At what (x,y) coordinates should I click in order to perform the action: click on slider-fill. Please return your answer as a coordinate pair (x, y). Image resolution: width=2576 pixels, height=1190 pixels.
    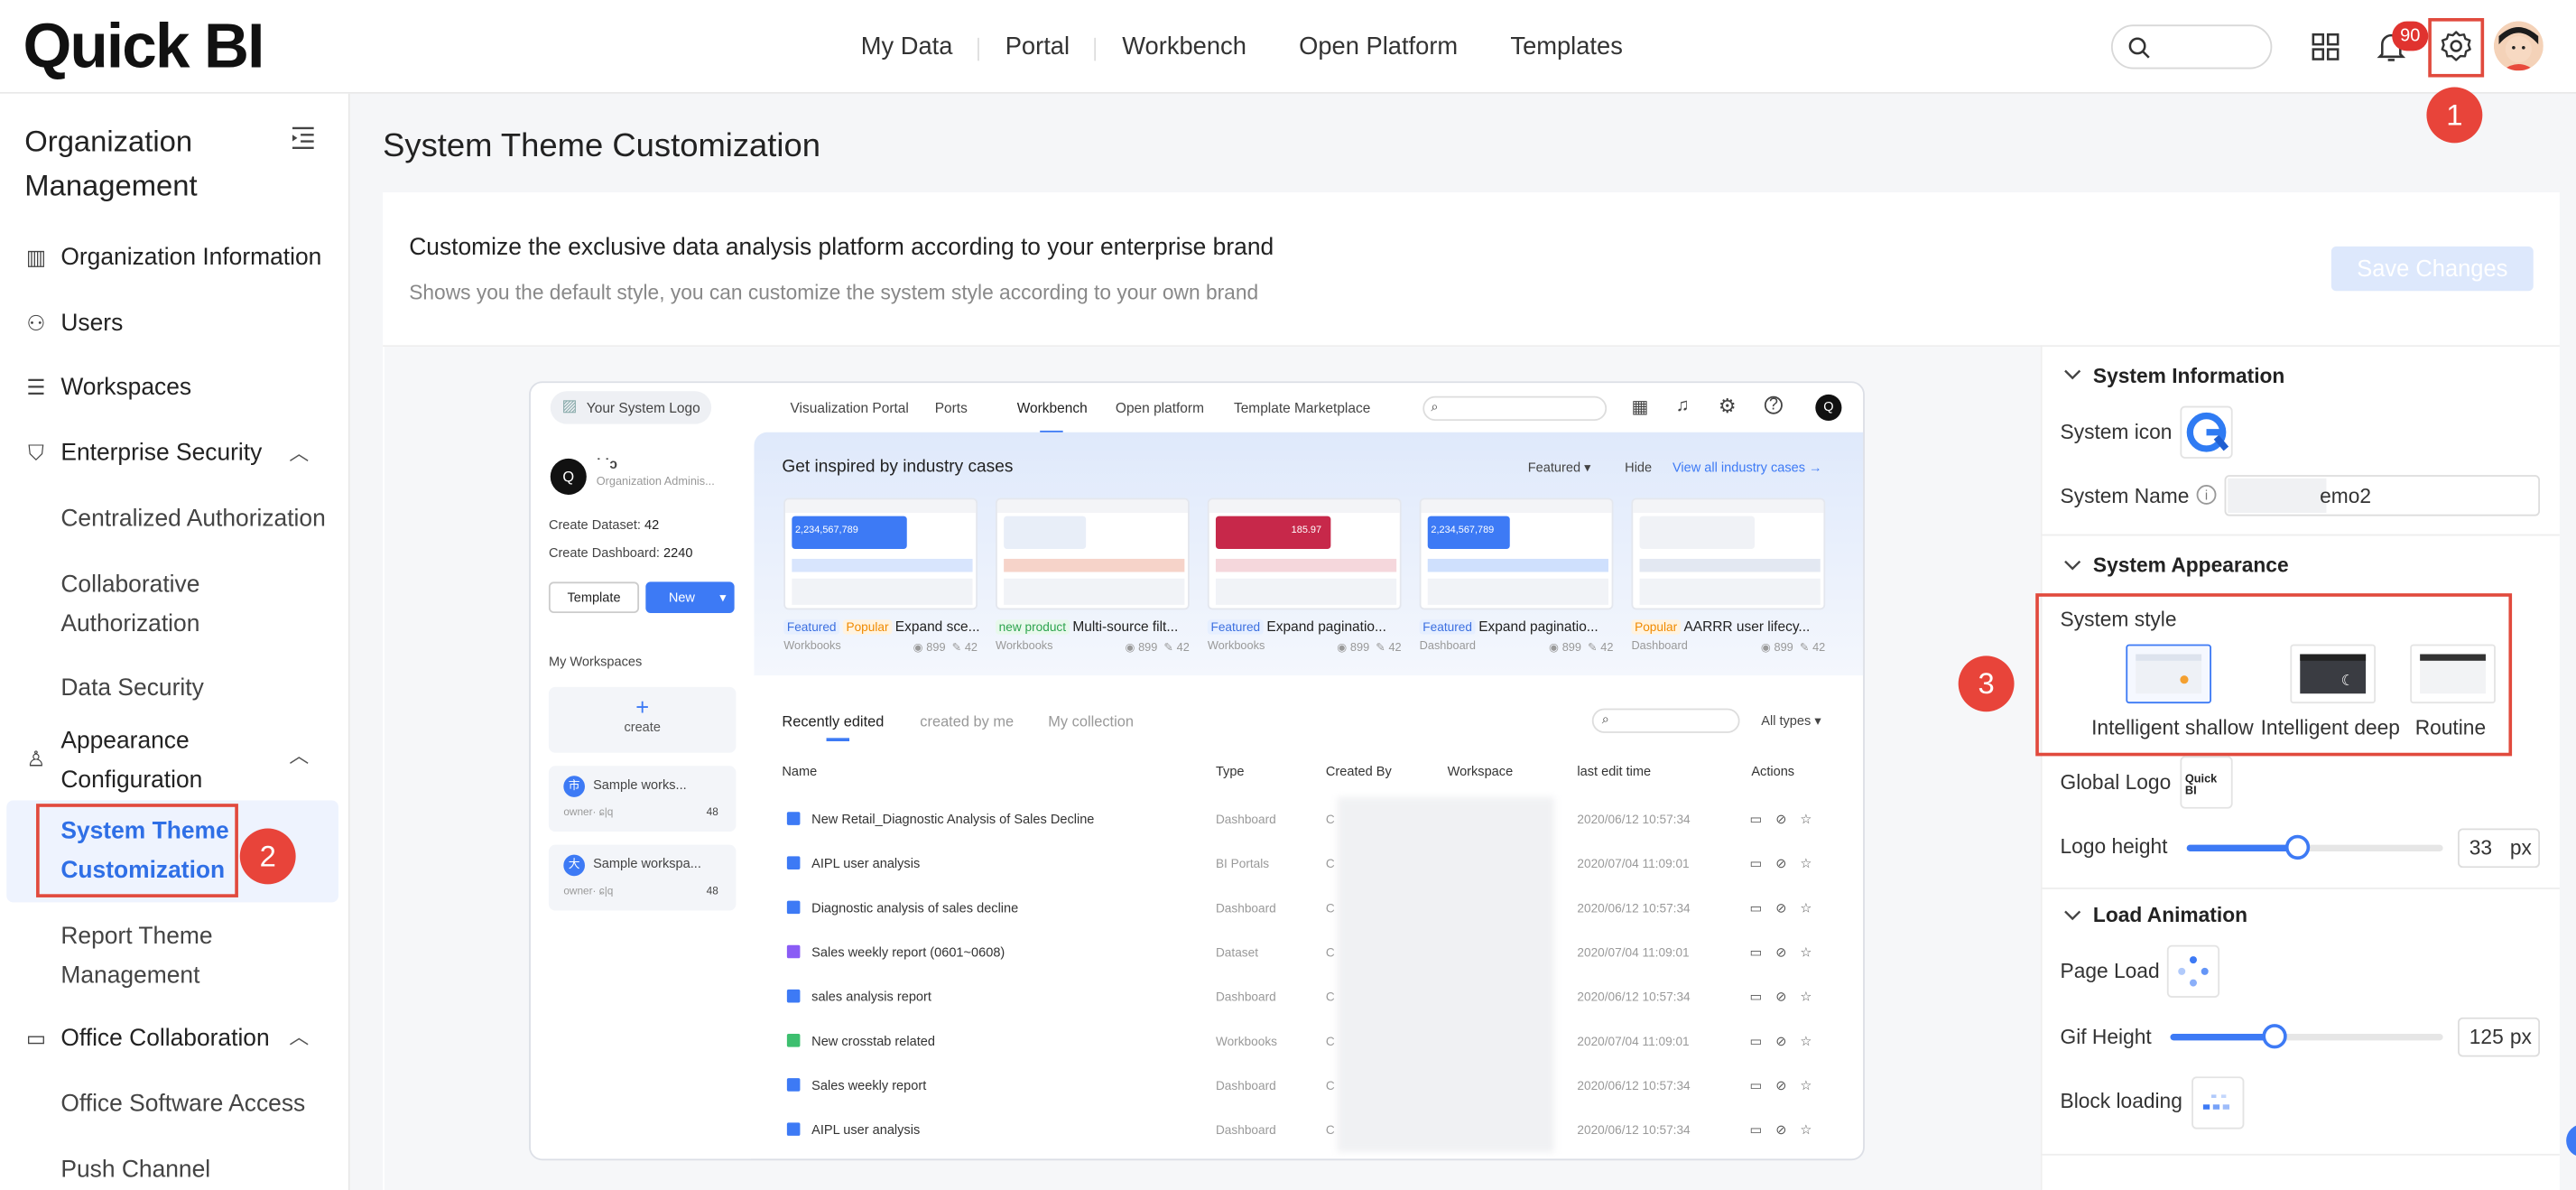
    Looking at the image, I should click on (2241, 847).